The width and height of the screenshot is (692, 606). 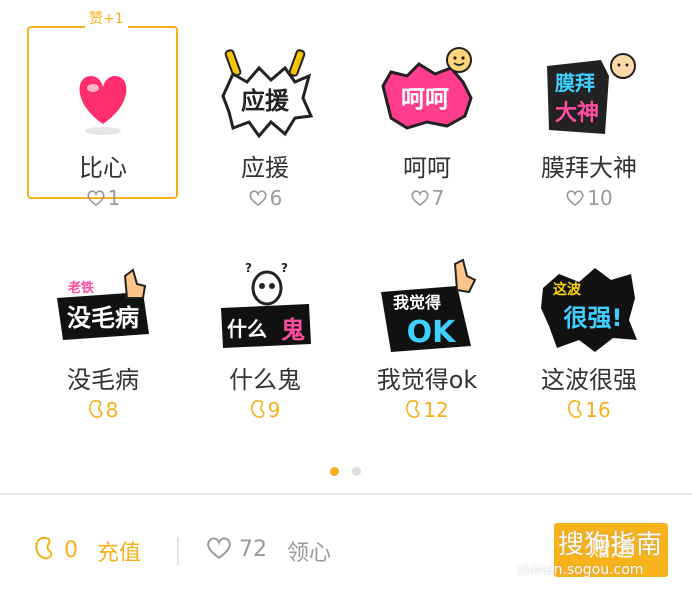 What do you see at coordinates (334, 471) in the screenshot?
I see `page-dot-active` at bounding box center [334, 471].